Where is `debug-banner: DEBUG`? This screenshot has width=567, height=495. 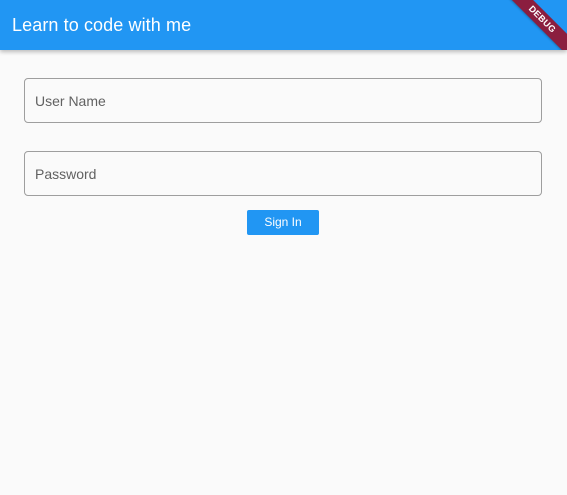
debug-banner: DEBUG is located at coordinates (532, 25).